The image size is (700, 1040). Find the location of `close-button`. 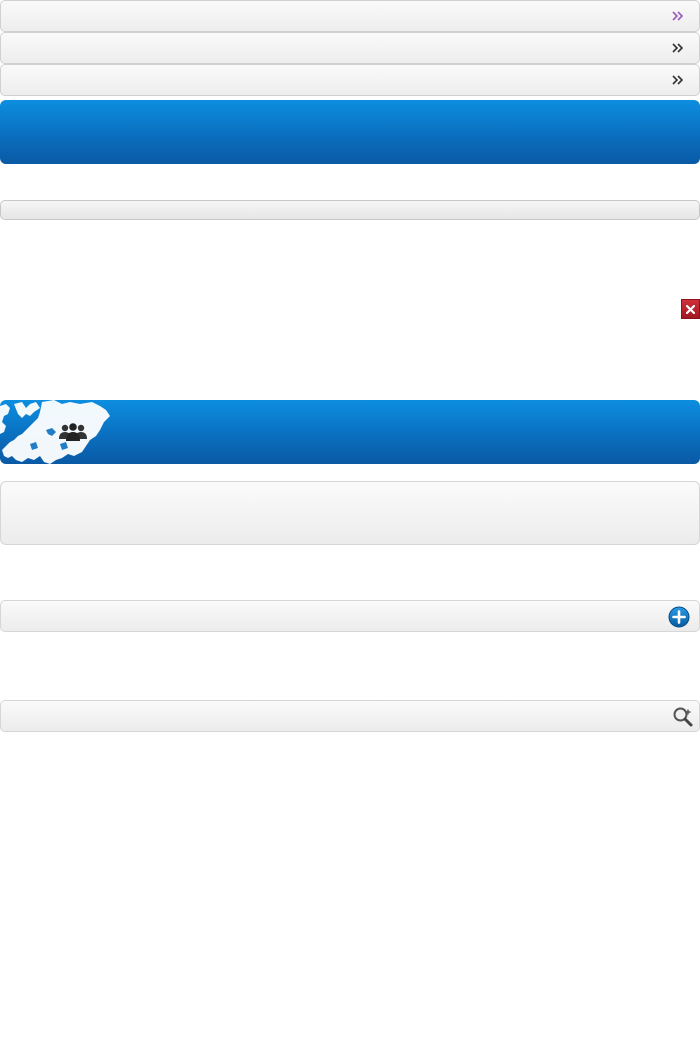

close-button is located at coordinates (690, 309).